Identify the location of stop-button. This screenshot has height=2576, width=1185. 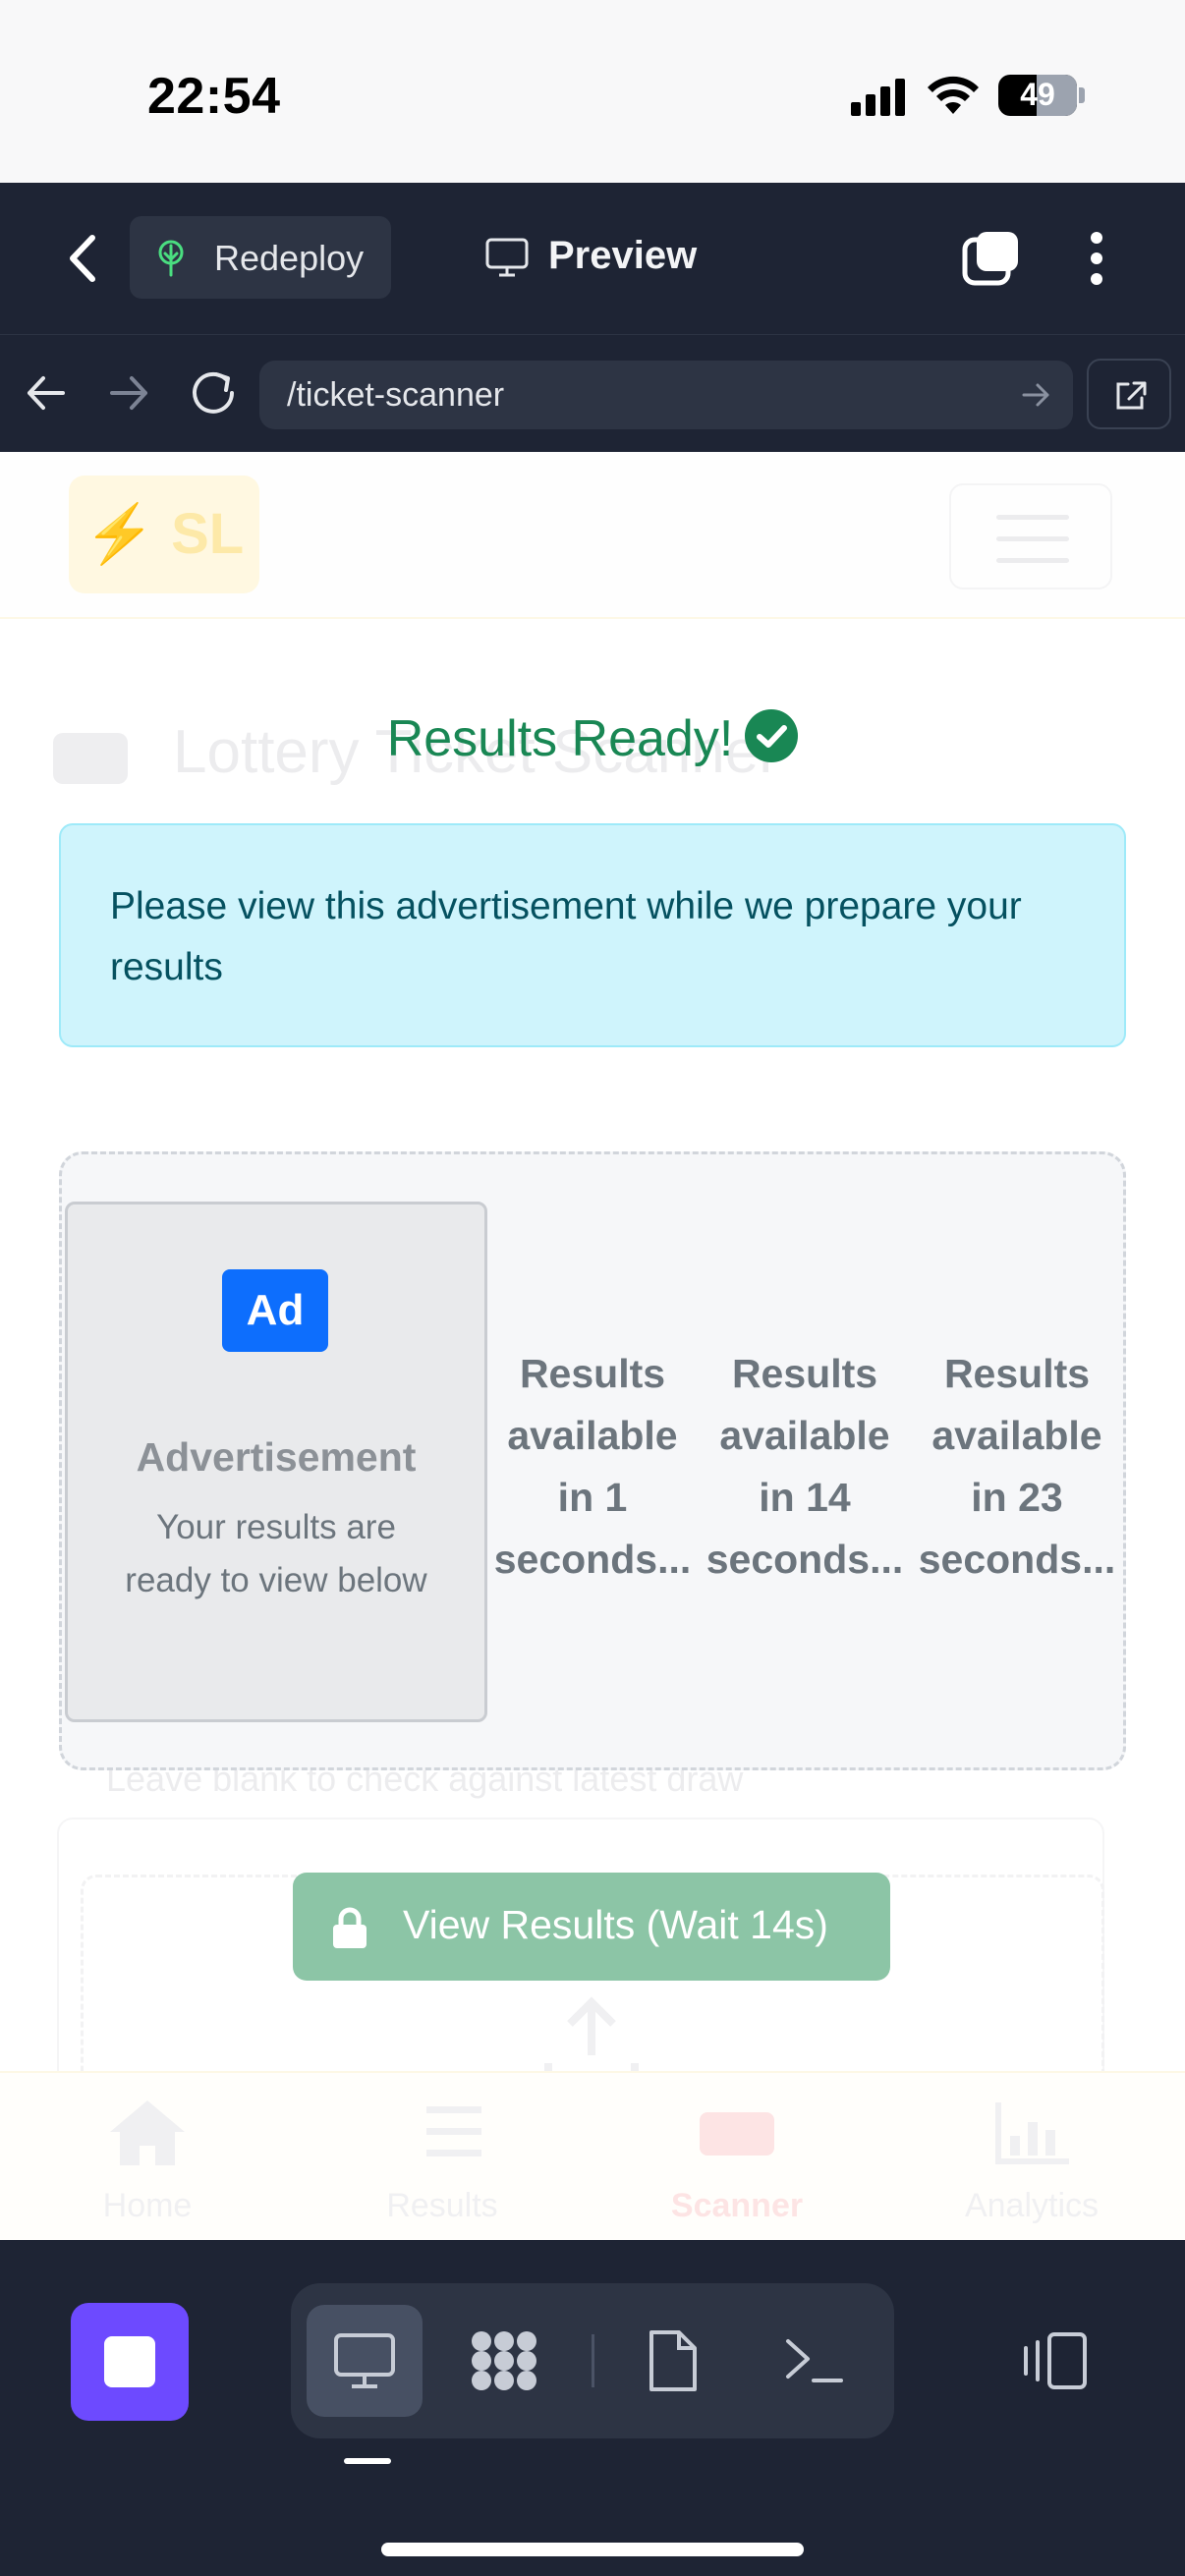
(130, 2362).